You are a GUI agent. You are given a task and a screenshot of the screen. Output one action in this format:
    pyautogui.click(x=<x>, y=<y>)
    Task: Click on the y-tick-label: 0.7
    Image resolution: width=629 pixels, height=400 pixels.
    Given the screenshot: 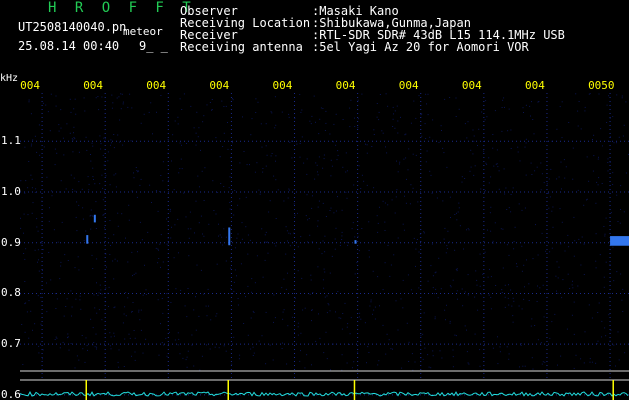 What is the action you would take?
    pyautogui.click(x=11, y=344)
    